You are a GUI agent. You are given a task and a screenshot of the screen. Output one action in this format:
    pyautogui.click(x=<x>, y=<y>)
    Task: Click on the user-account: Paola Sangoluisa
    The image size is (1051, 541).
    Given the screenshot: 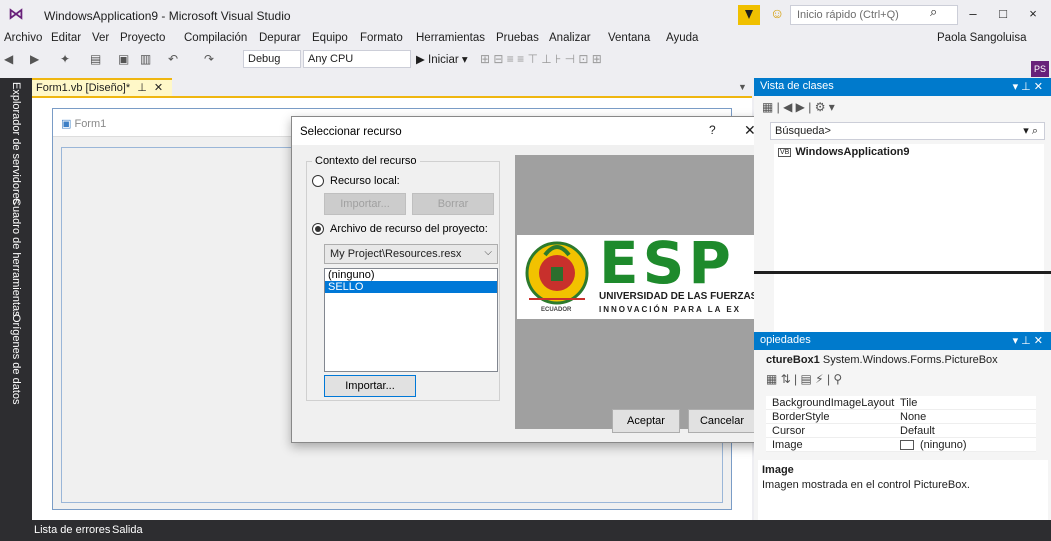 What is the action you would take?
    pyautogui.click(x=982, y=38)
    